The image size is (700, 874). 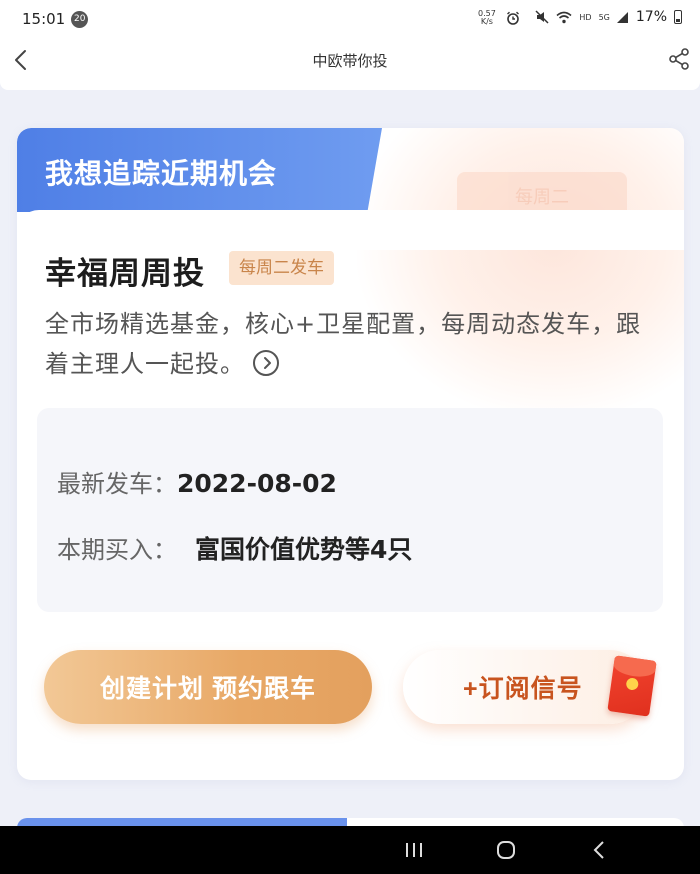 I want to click on alarm-icon, so click(x=512, y=18).